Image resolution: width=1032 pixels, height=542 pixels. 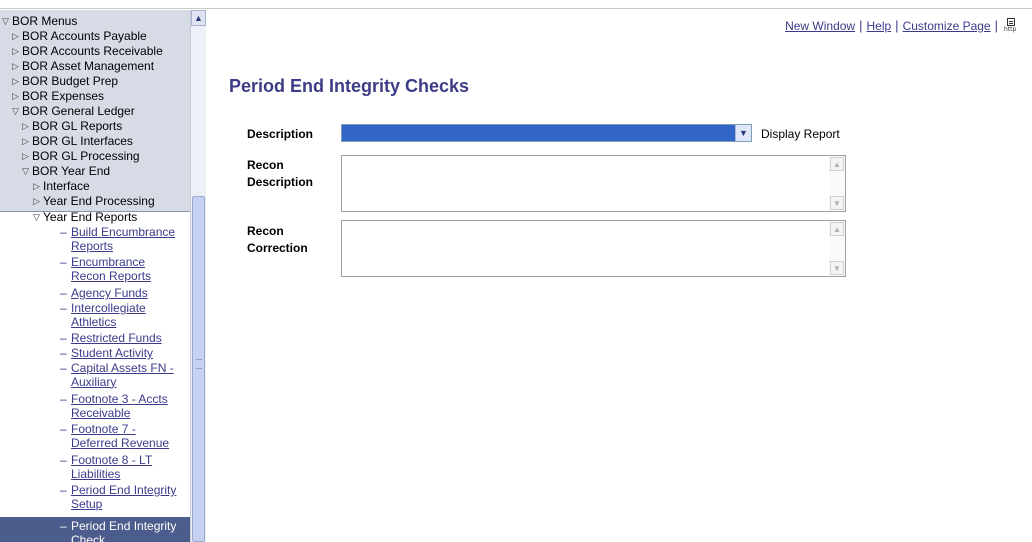 I want to click on page-title: Period End Integrity Checks, so click(x=349, y=86).